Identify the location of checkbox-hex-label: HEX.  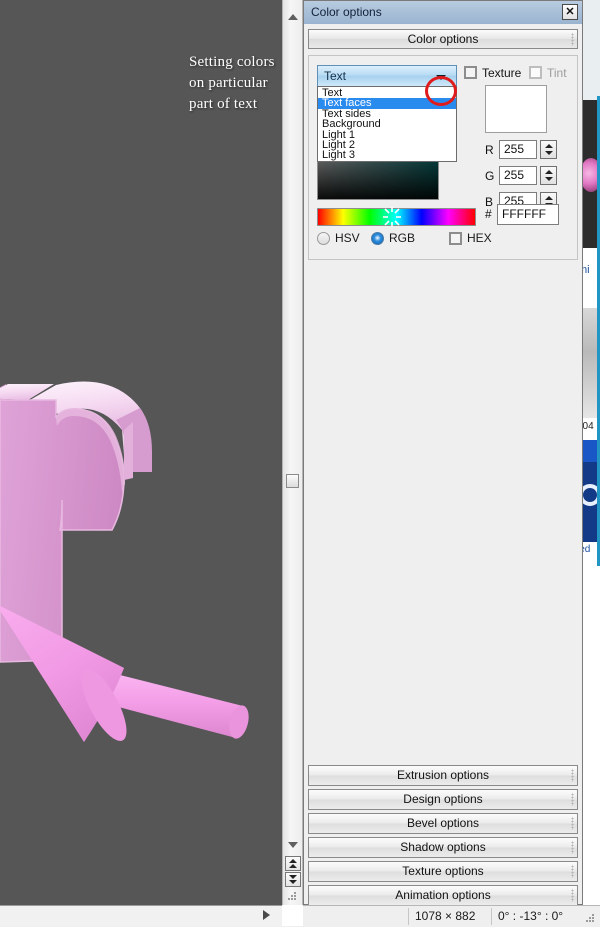
(479, 238).